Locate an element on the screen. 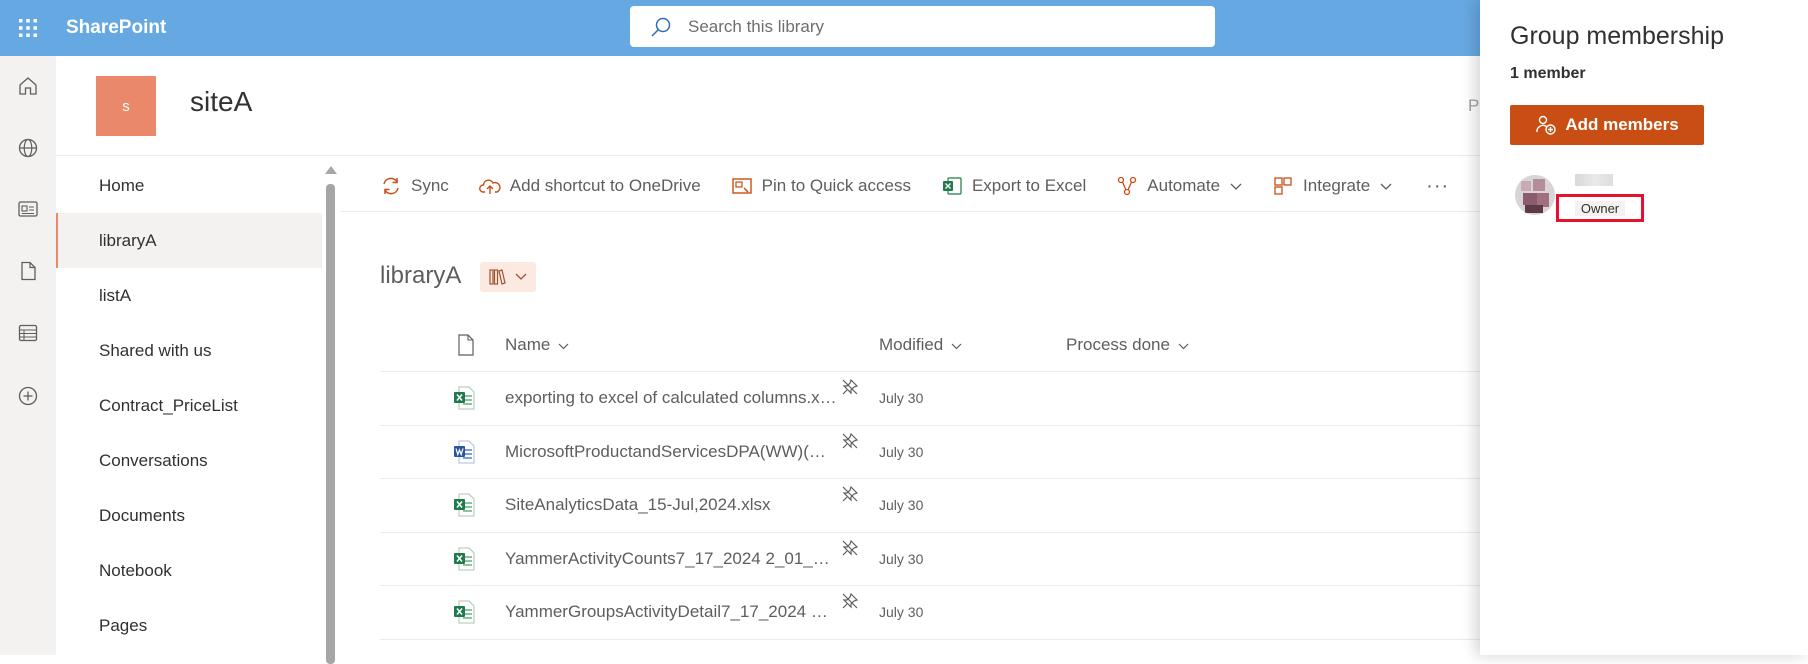 The image size is (1808, 664). brand-link: SharePoint is located at coordinates (116, 28).